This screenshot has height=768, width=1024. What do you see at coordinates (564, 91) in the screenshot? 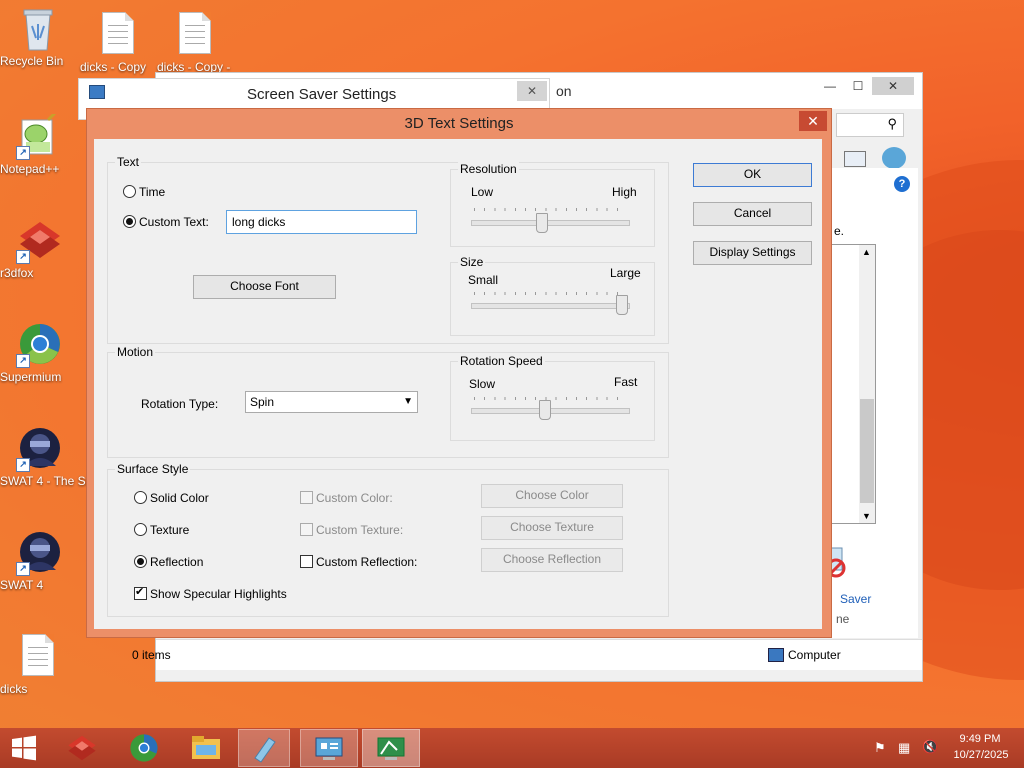
I see `explorer-title: on` at bounding box center [564, 91].